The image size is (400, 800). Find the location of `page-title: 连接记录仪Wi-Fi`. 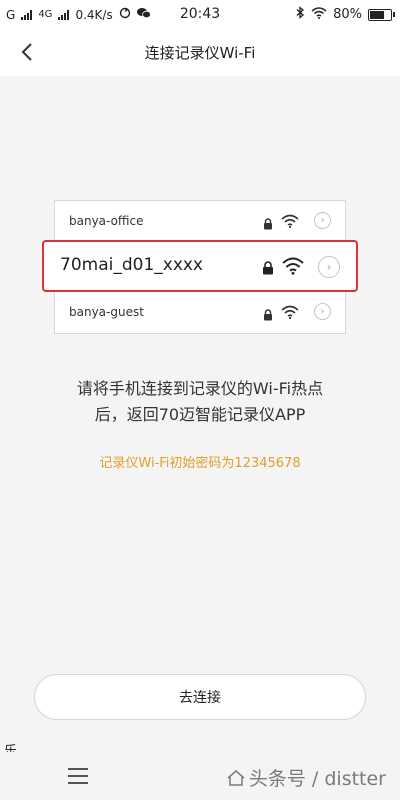

page-title: 连接记录仪Wi-Fi is located at coordinates (200, 53).